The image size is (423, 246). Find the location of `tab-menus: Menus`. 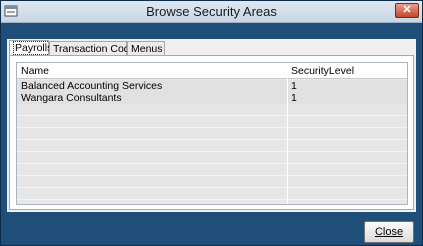

tab-menus: Menus is located at coordinates (146, 48).